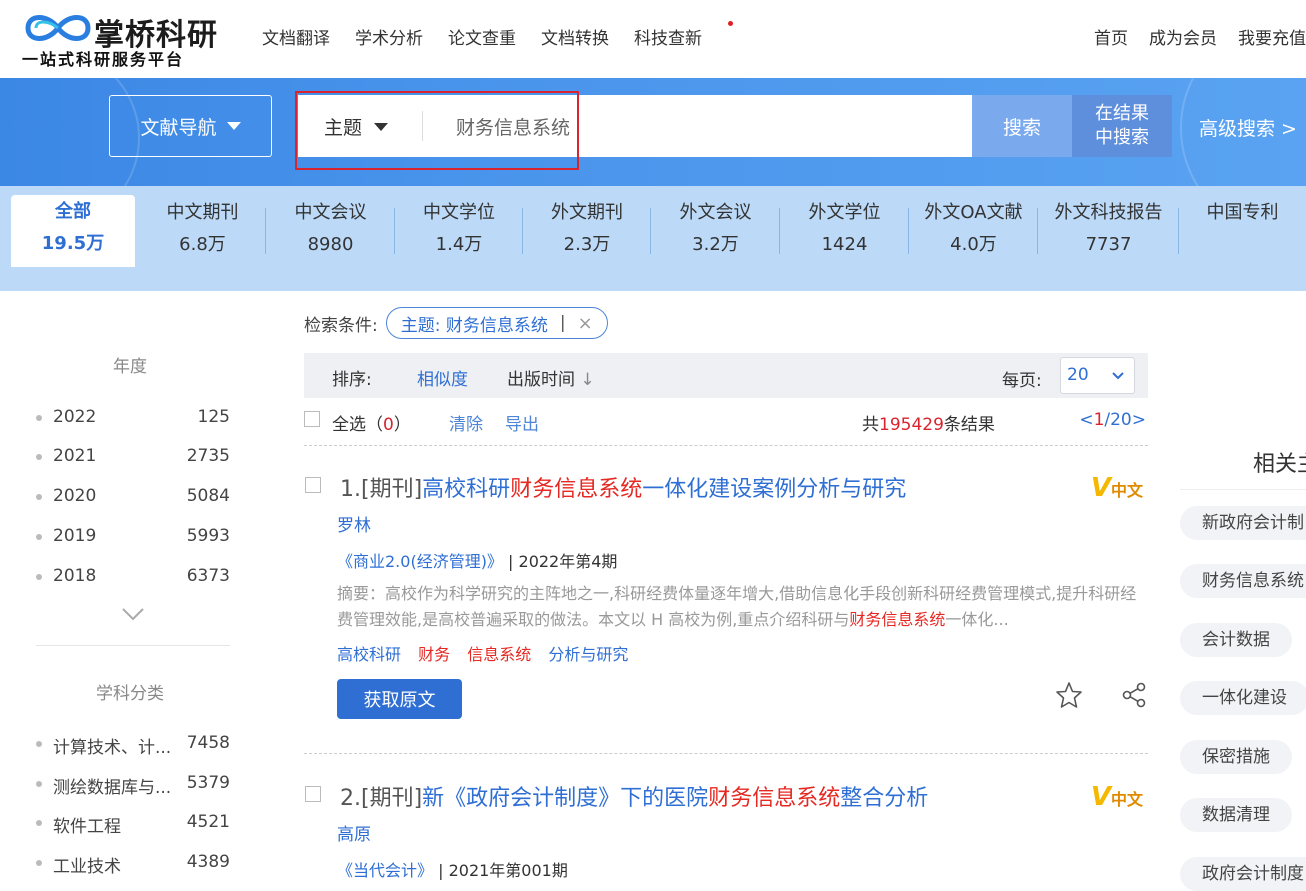  Describe the element at coordinates (134, 744) in the screenshot. I see `subject-filter-item: 计算技术、计... 7458` at that location.